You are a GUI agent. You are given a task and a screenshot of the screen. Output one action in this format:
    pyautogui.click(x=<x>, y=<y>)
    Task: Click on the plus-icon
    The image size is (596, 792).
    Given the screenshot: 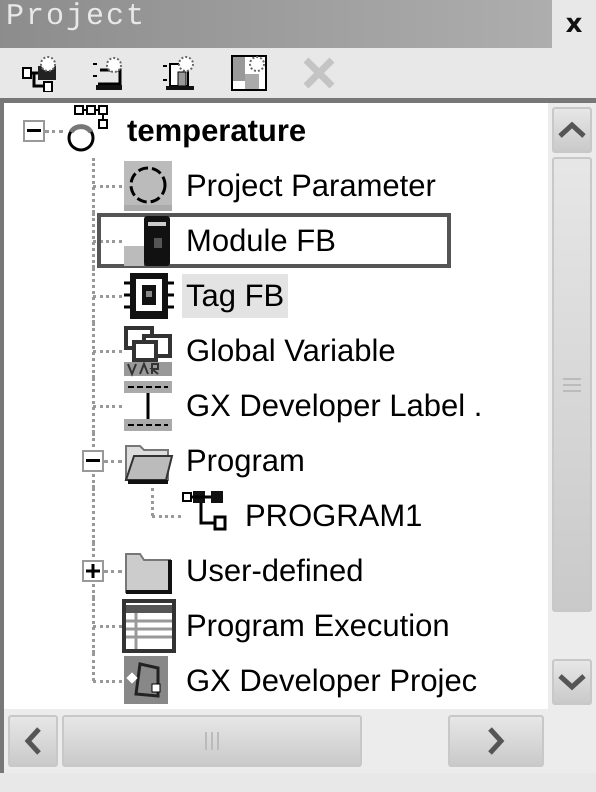 What is the action you would take?
    pyautogui.click(x=93, y=571)
    